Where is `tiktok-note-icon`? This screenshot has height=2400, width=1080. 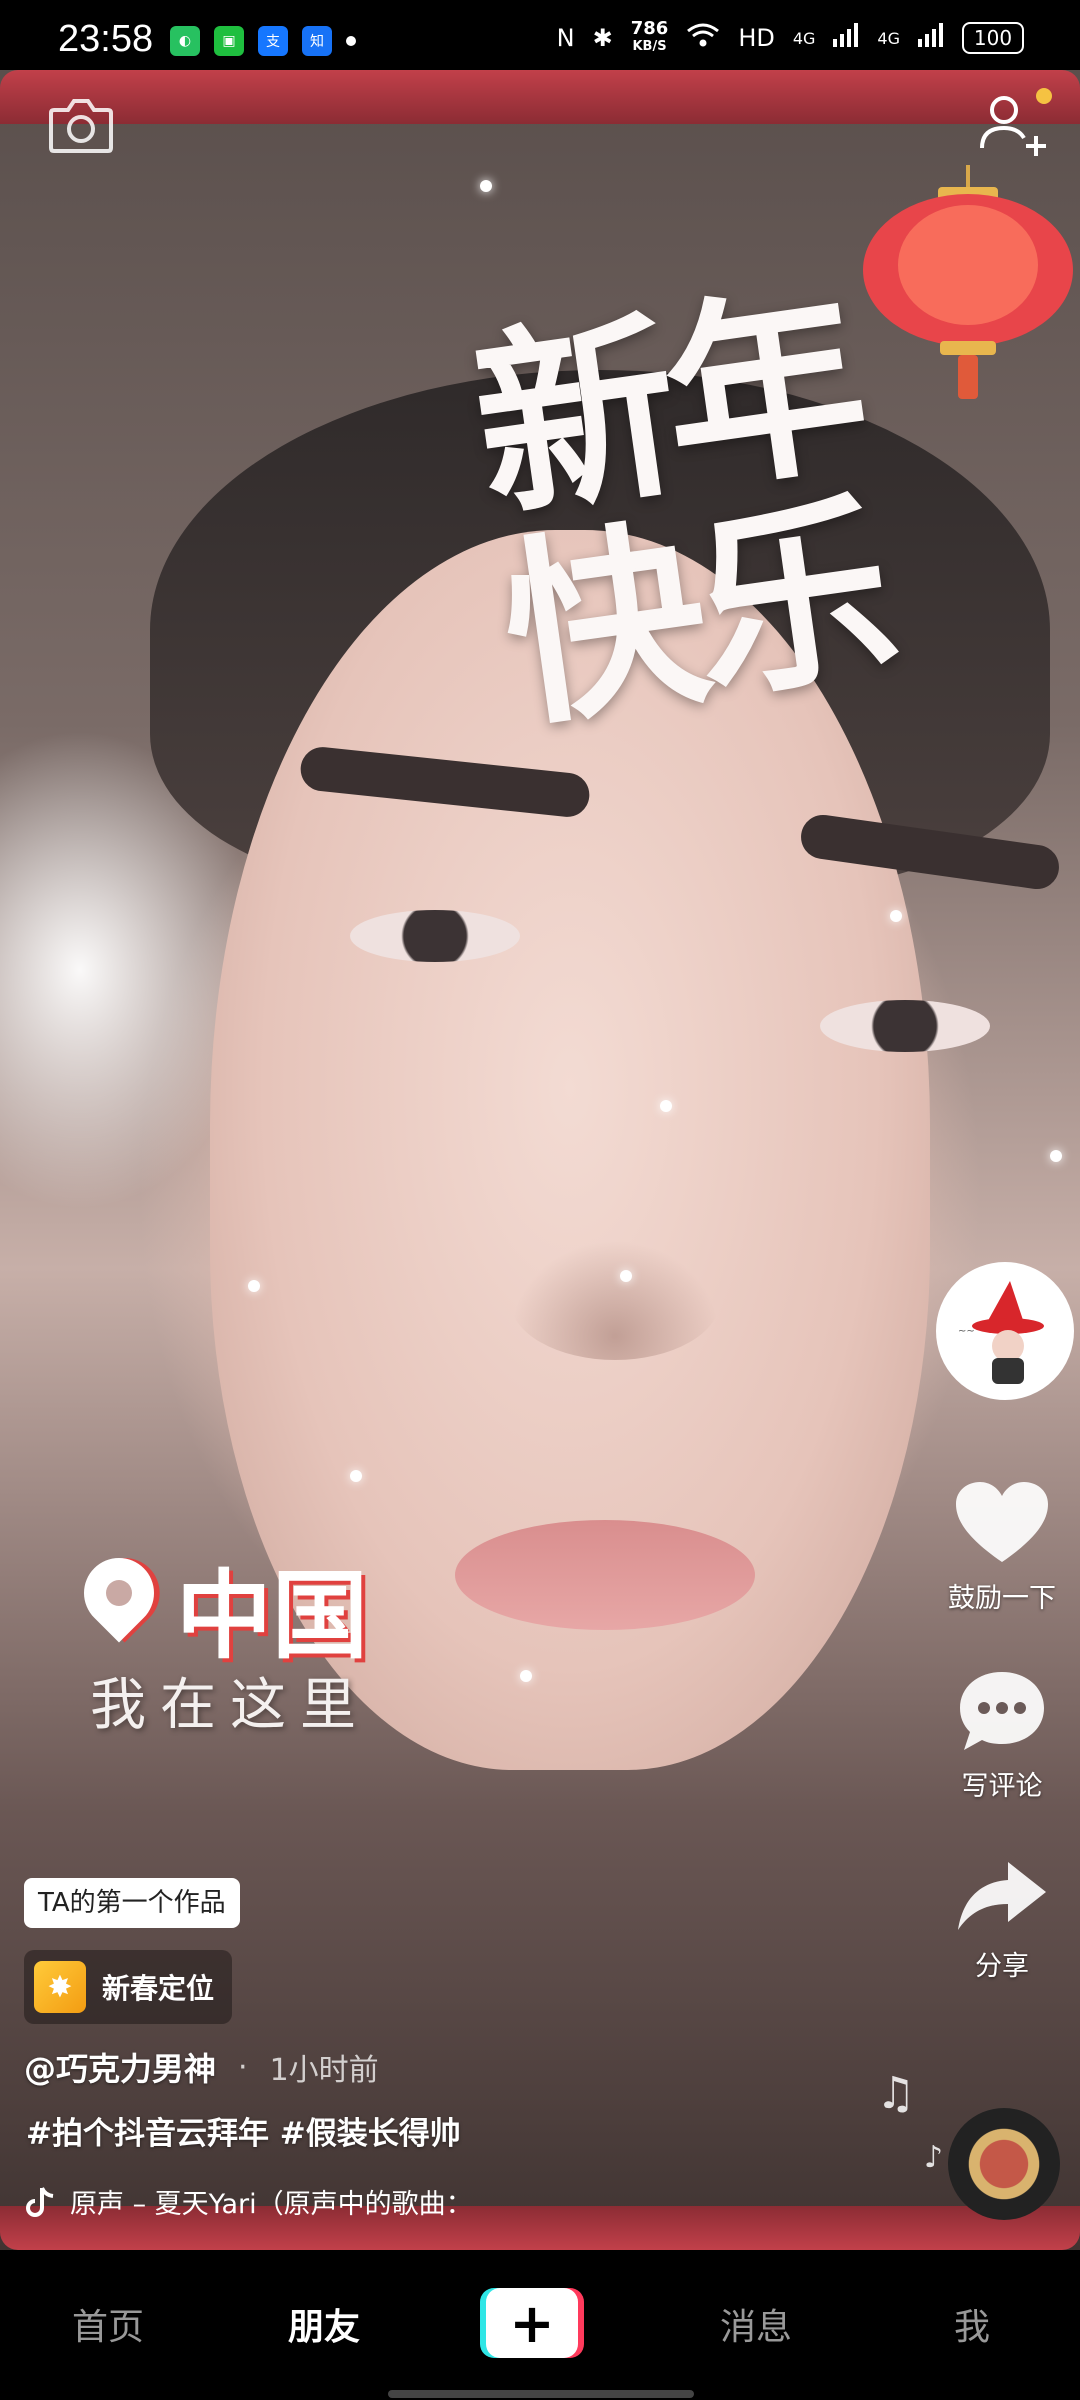 tiktok-note-icon is located at coordinates (40, 2201).